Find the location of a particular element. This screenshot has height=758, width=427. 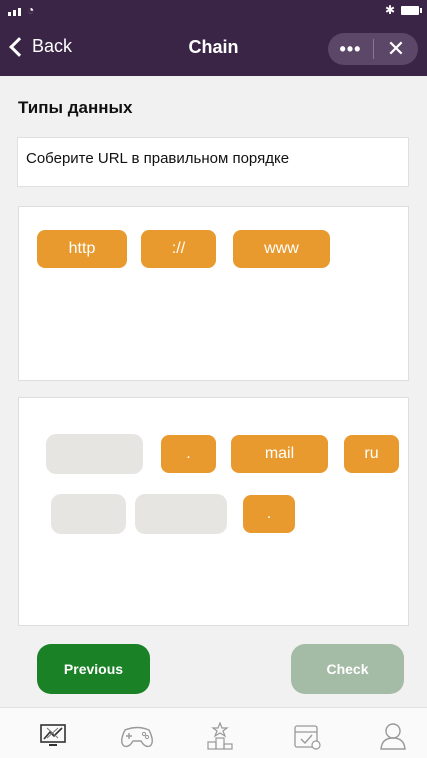

status-bar: ◔ ✱ is located at coordinates (213, 11).